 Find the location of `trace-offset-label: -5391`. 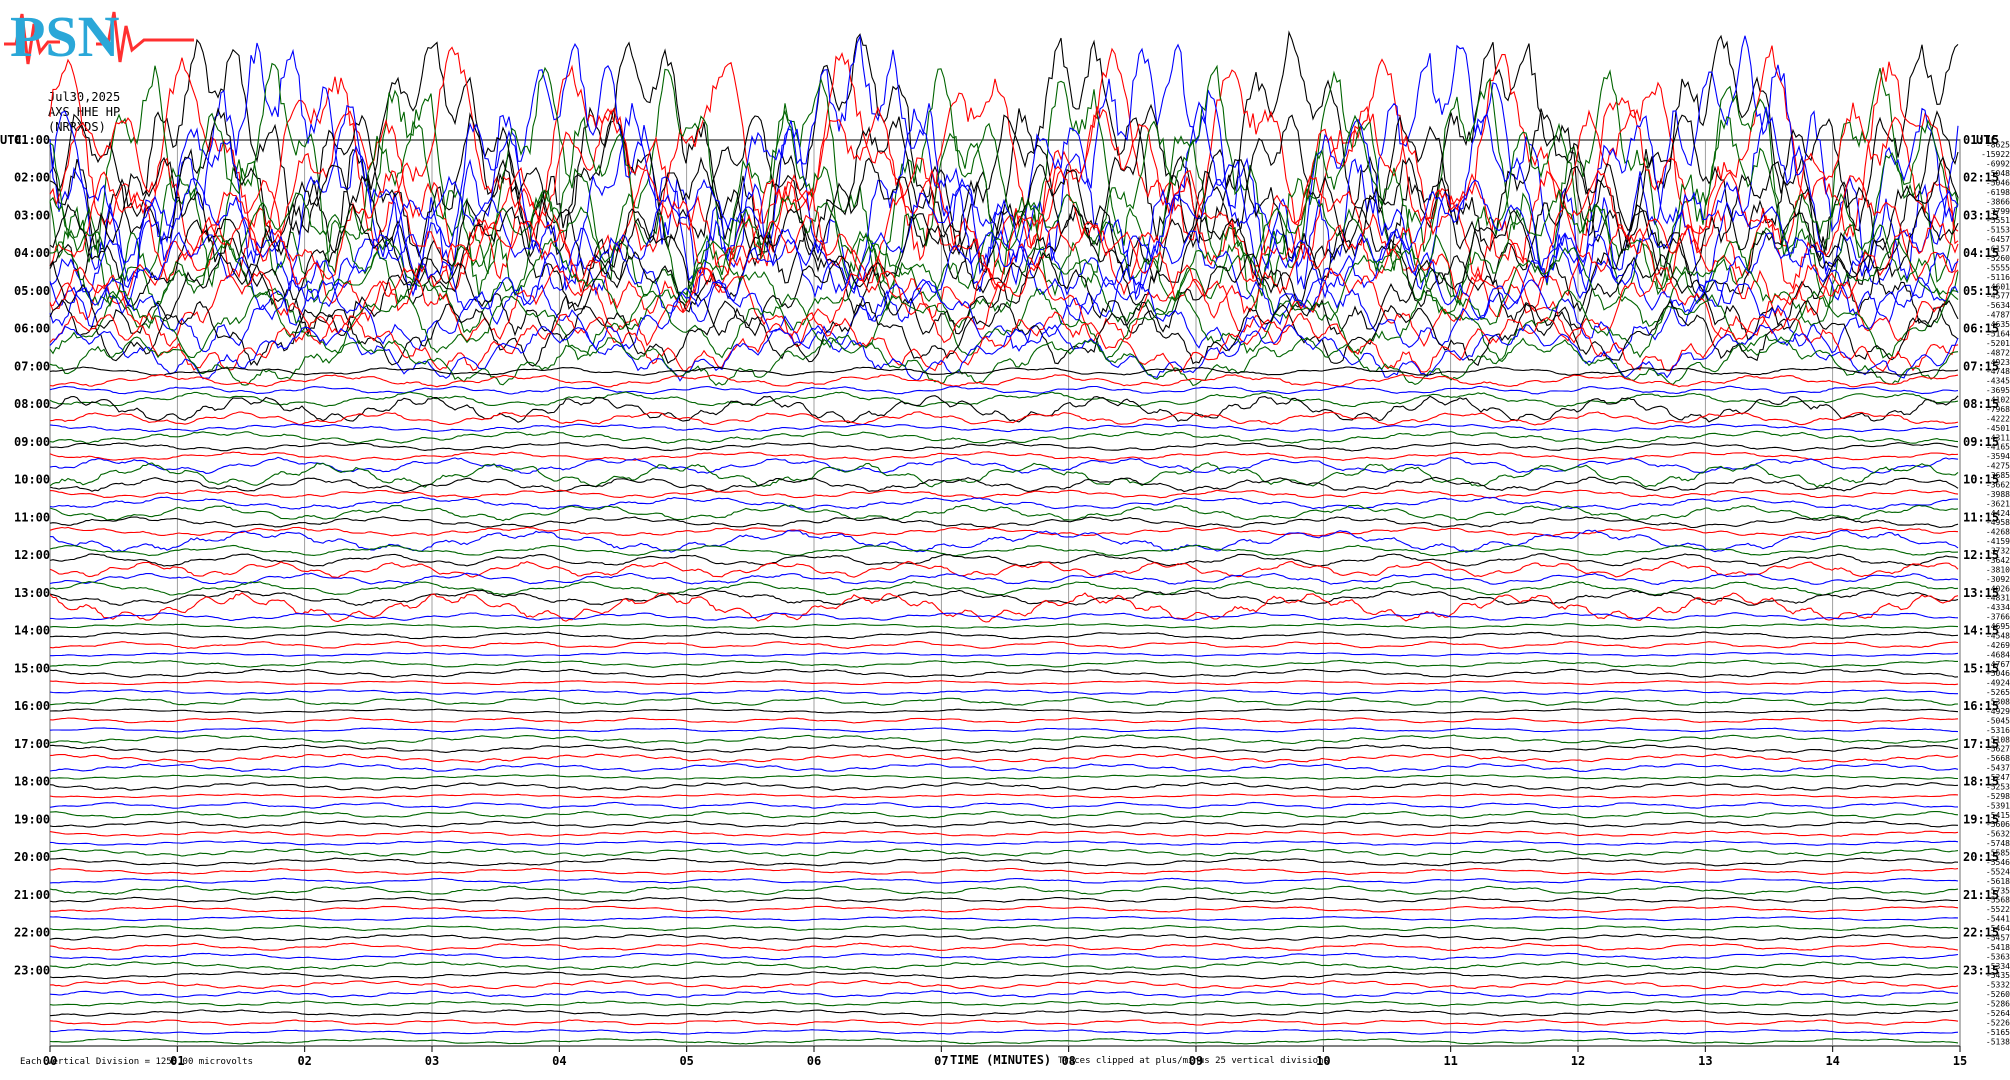

trace-offset-label: -5391 is located at coordinates (1998, 805).